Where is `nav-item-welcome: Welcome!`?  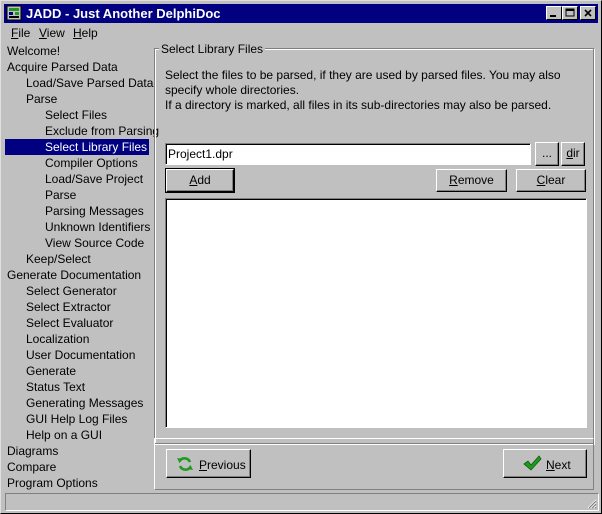
nav-item-welcome: Welcome! is located at coordinates (33, 51).